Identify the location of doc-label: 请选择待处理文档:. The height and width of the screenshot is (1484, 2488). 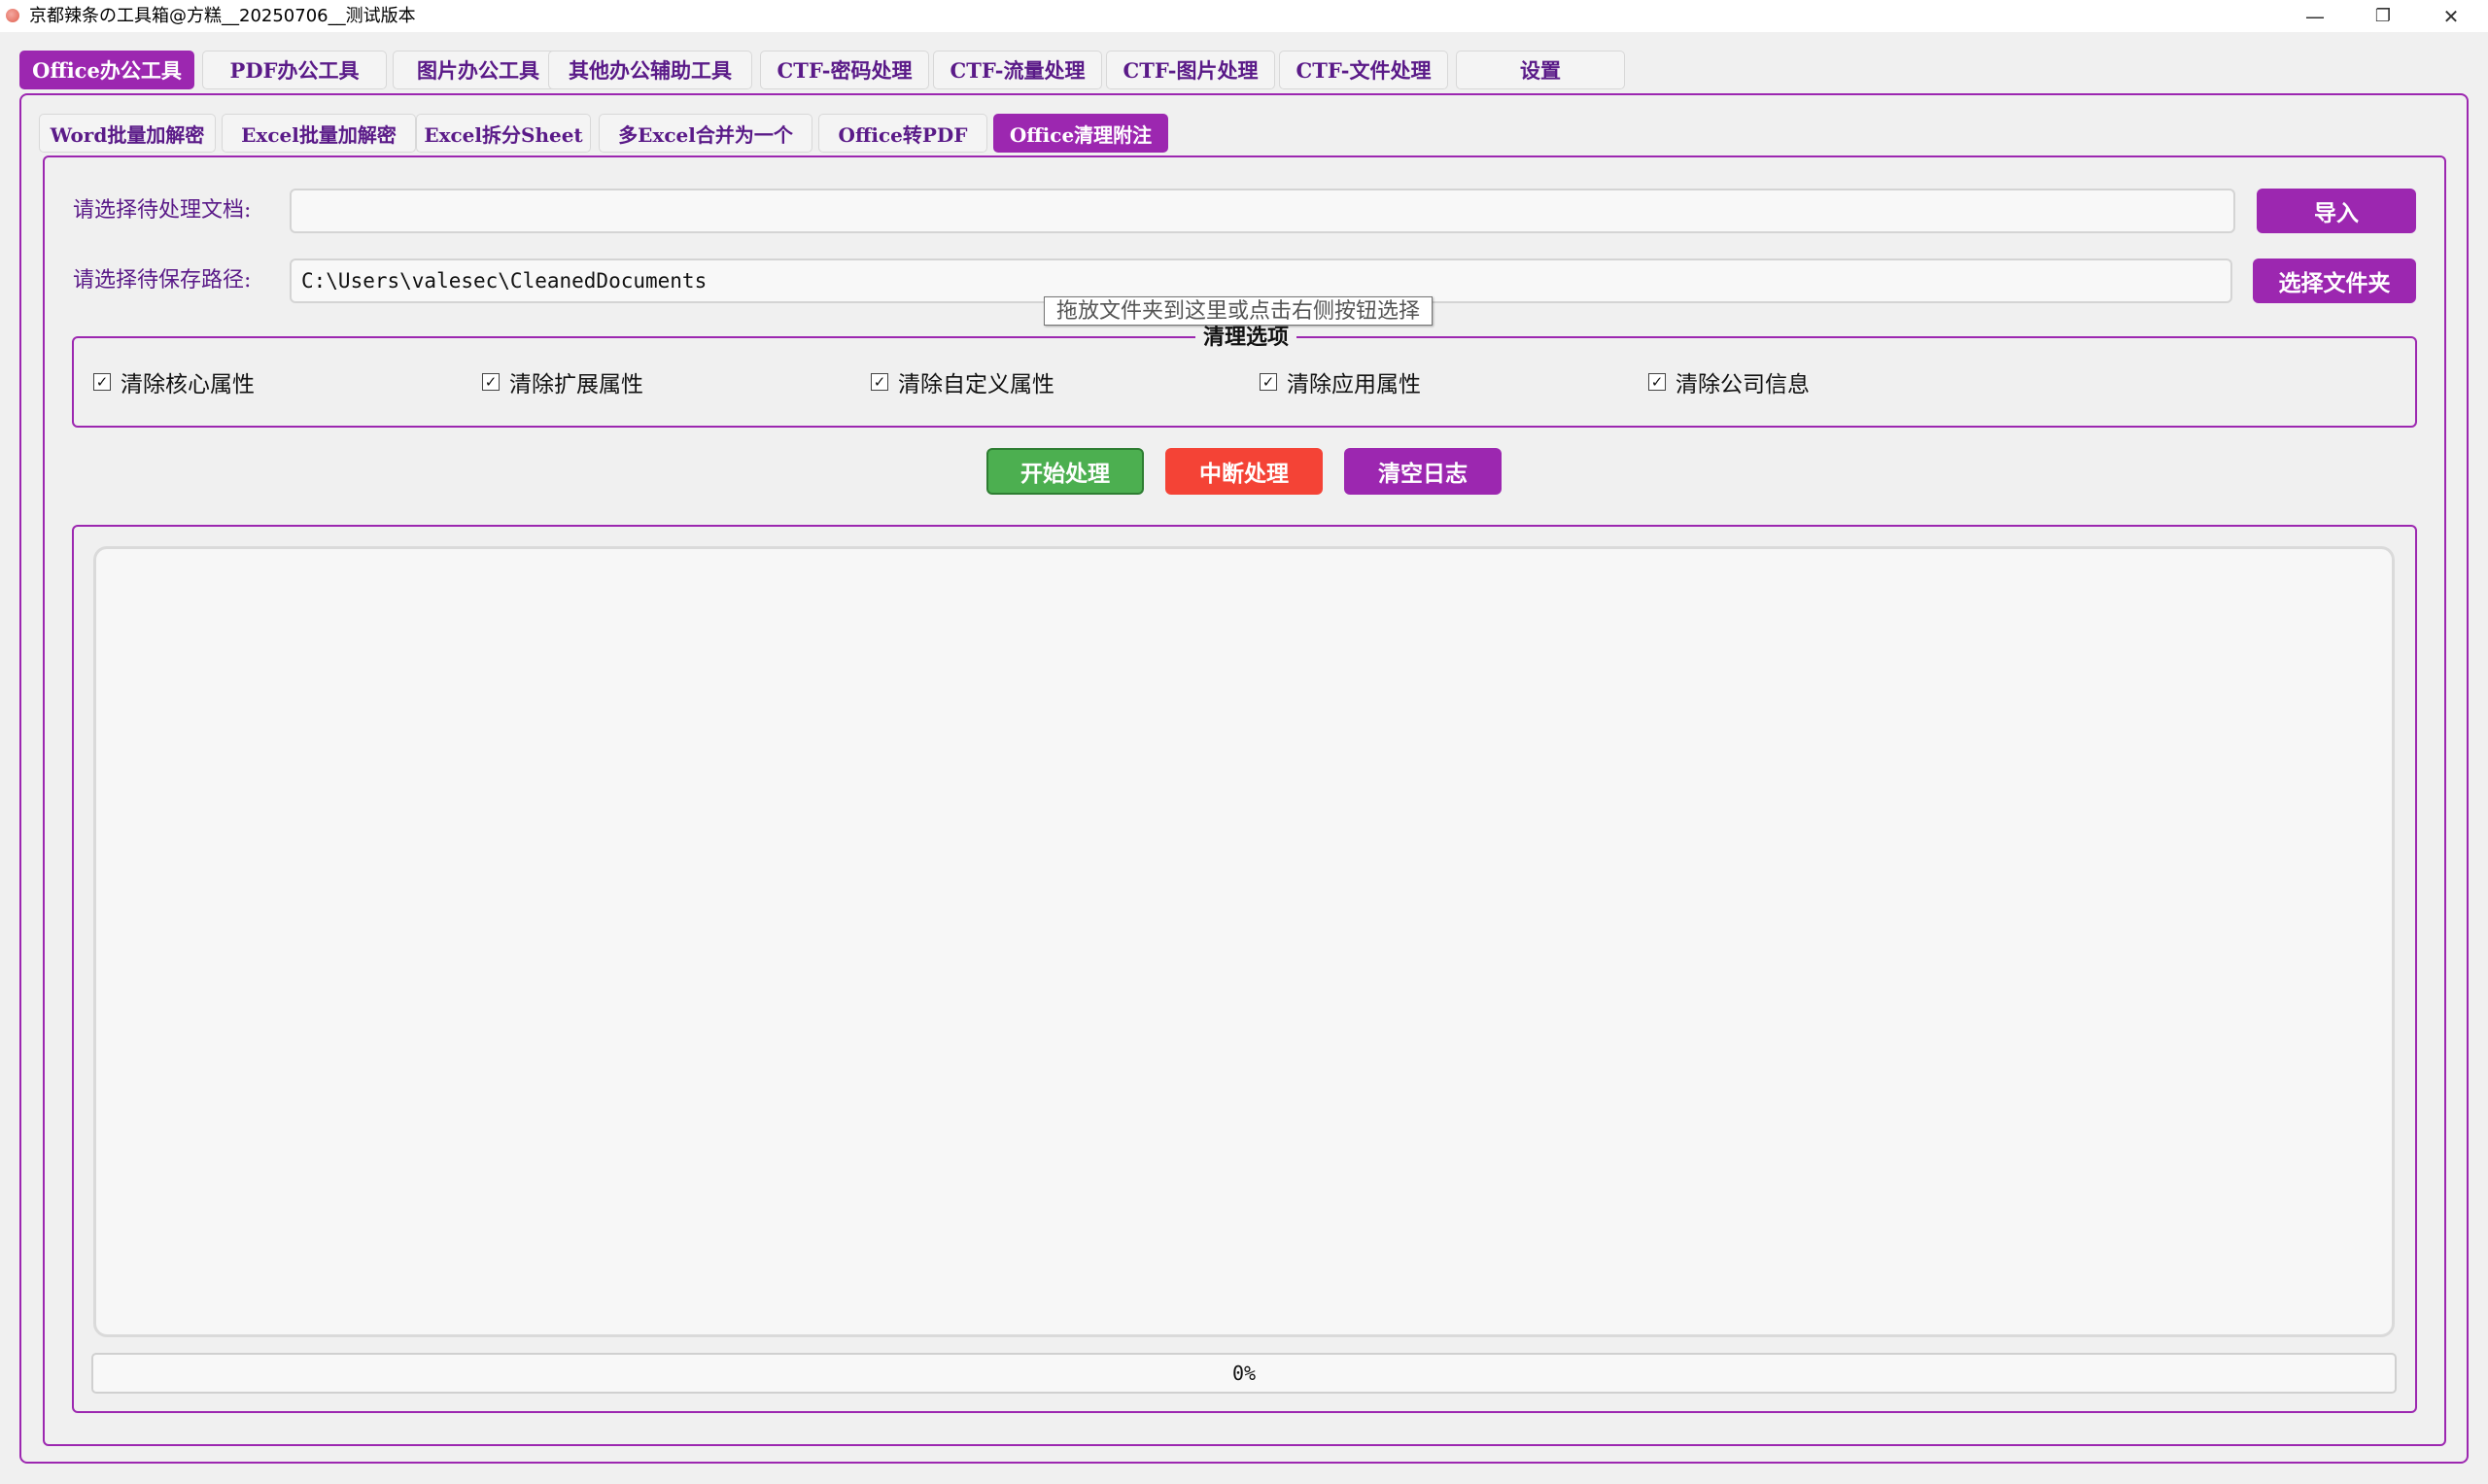
(162, 210).